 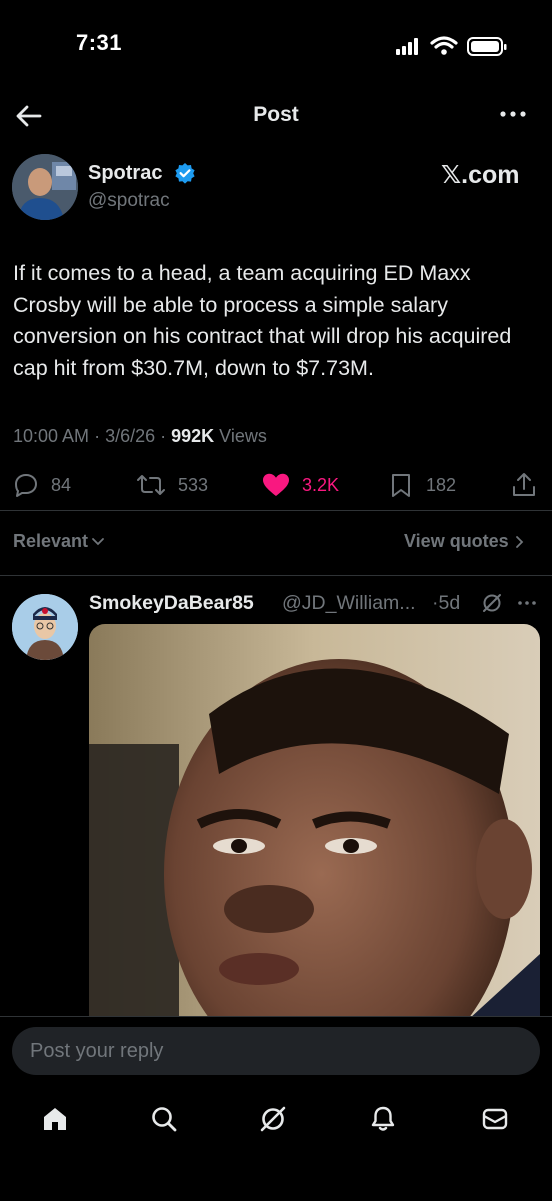 I want to click on post-time: 10:00 AM, so click(x=51, y=436).